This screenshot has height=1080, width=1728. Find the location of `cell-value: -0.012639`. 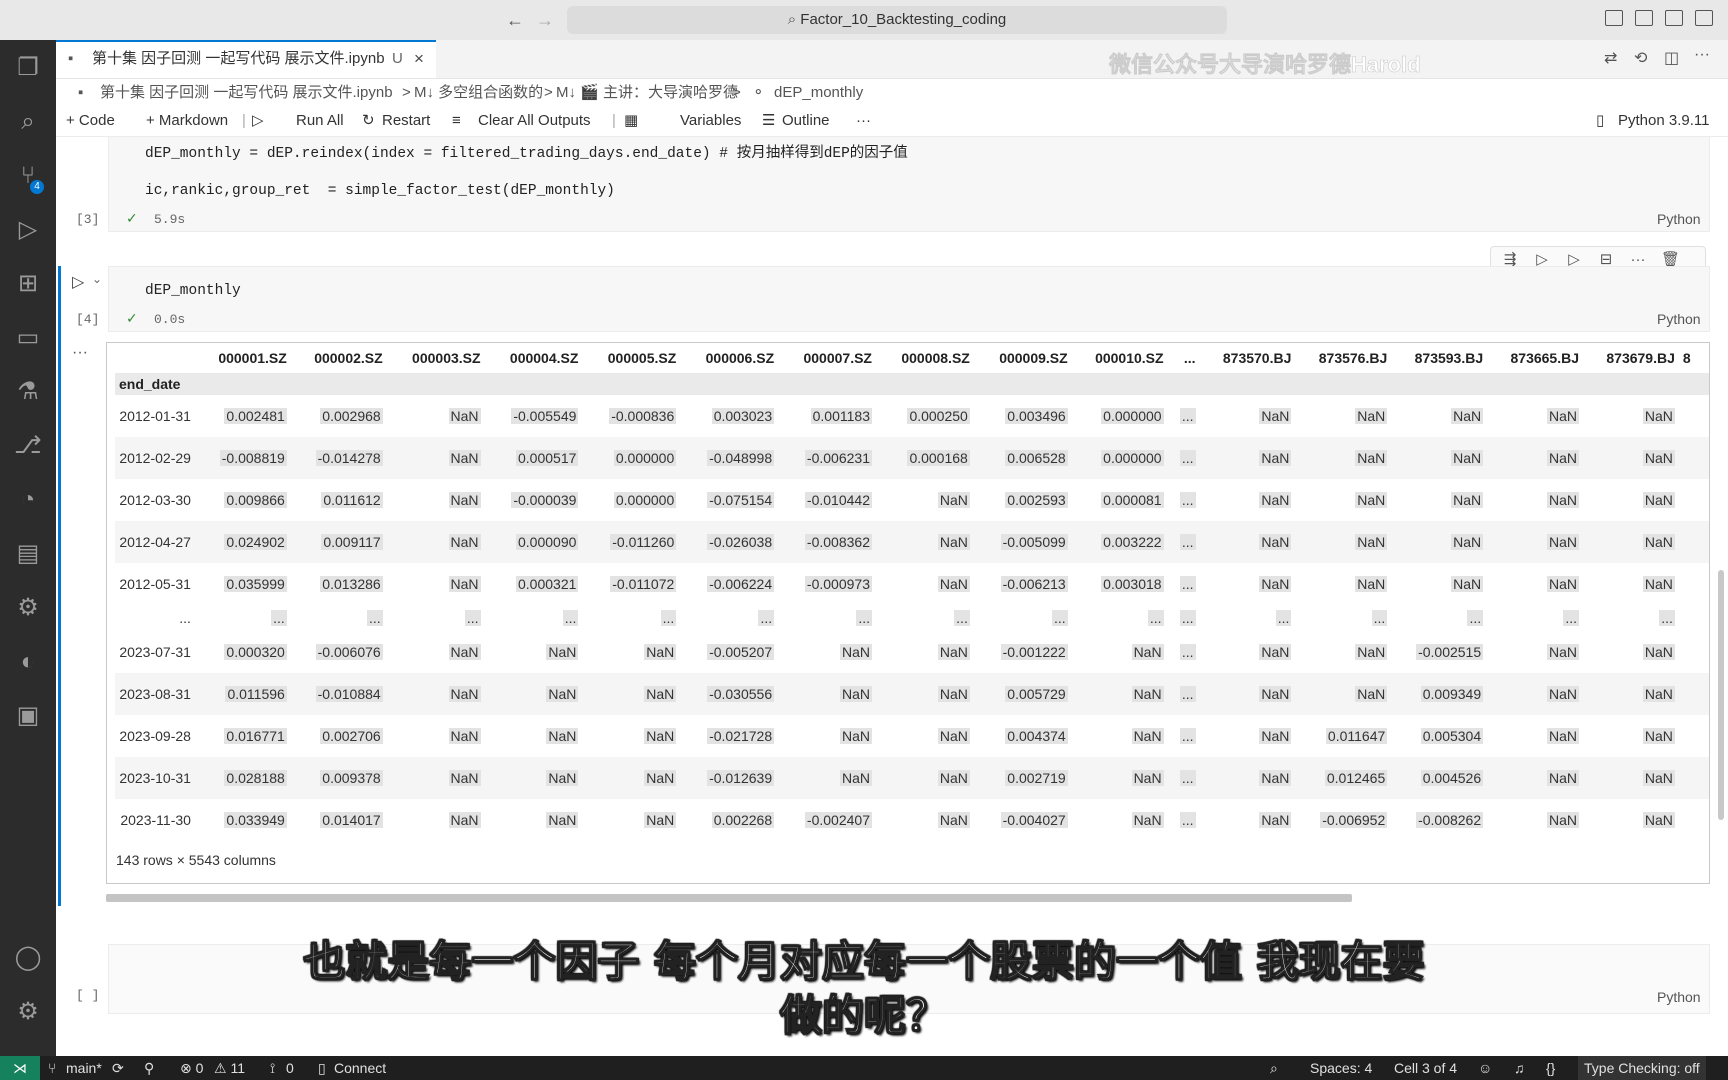

cell-value: -0.012639 is located at coordinates (741, 778).